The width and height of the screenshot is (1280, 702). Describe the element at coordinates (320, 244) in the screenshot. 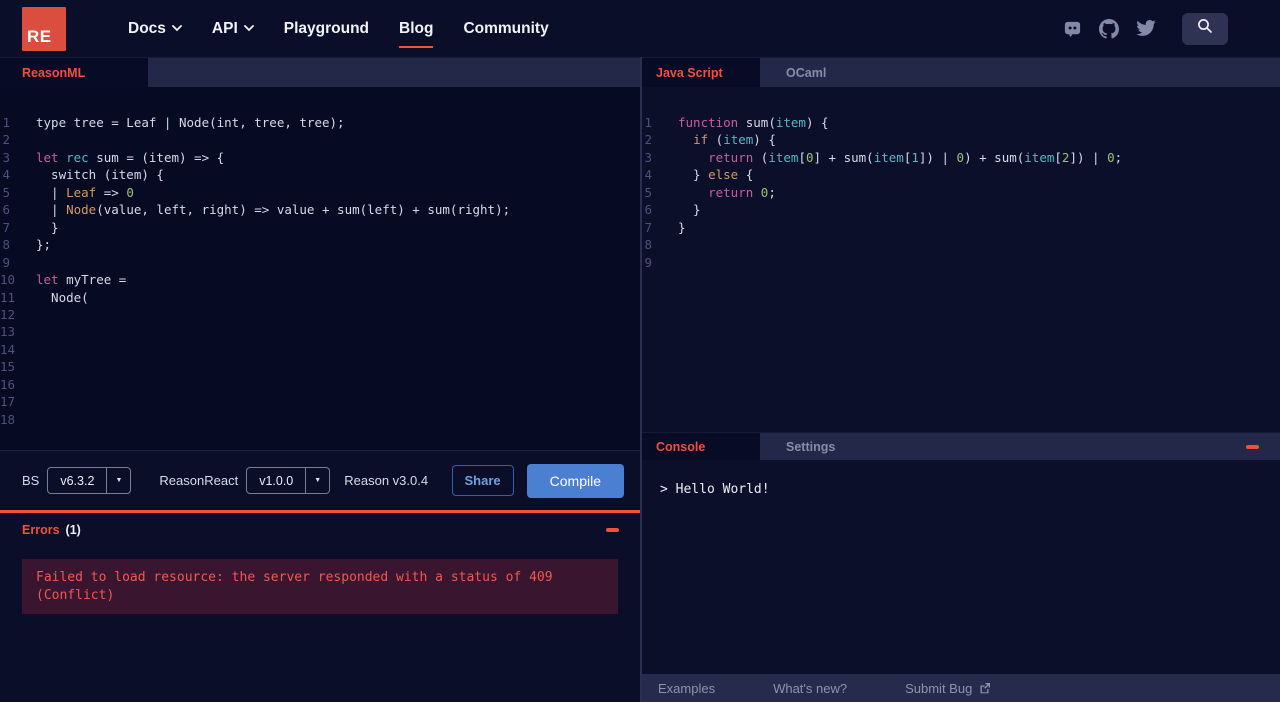

I see `code-line: 8};` at that location.